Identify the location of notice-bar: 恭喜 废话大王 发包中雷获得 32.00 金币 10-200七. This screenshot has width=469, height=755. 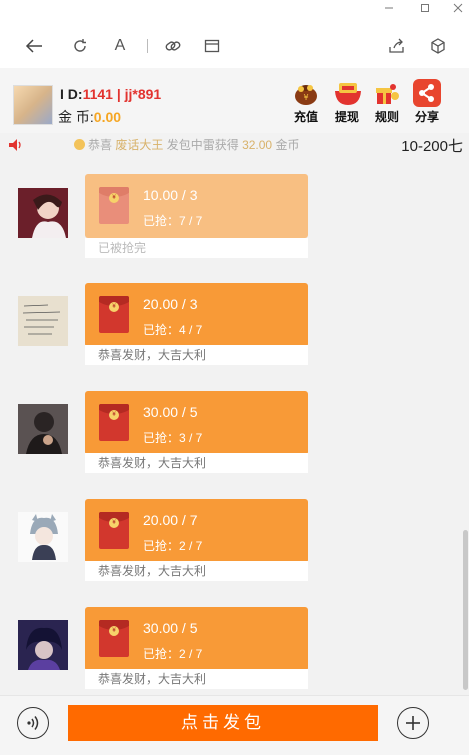
(234, 145).